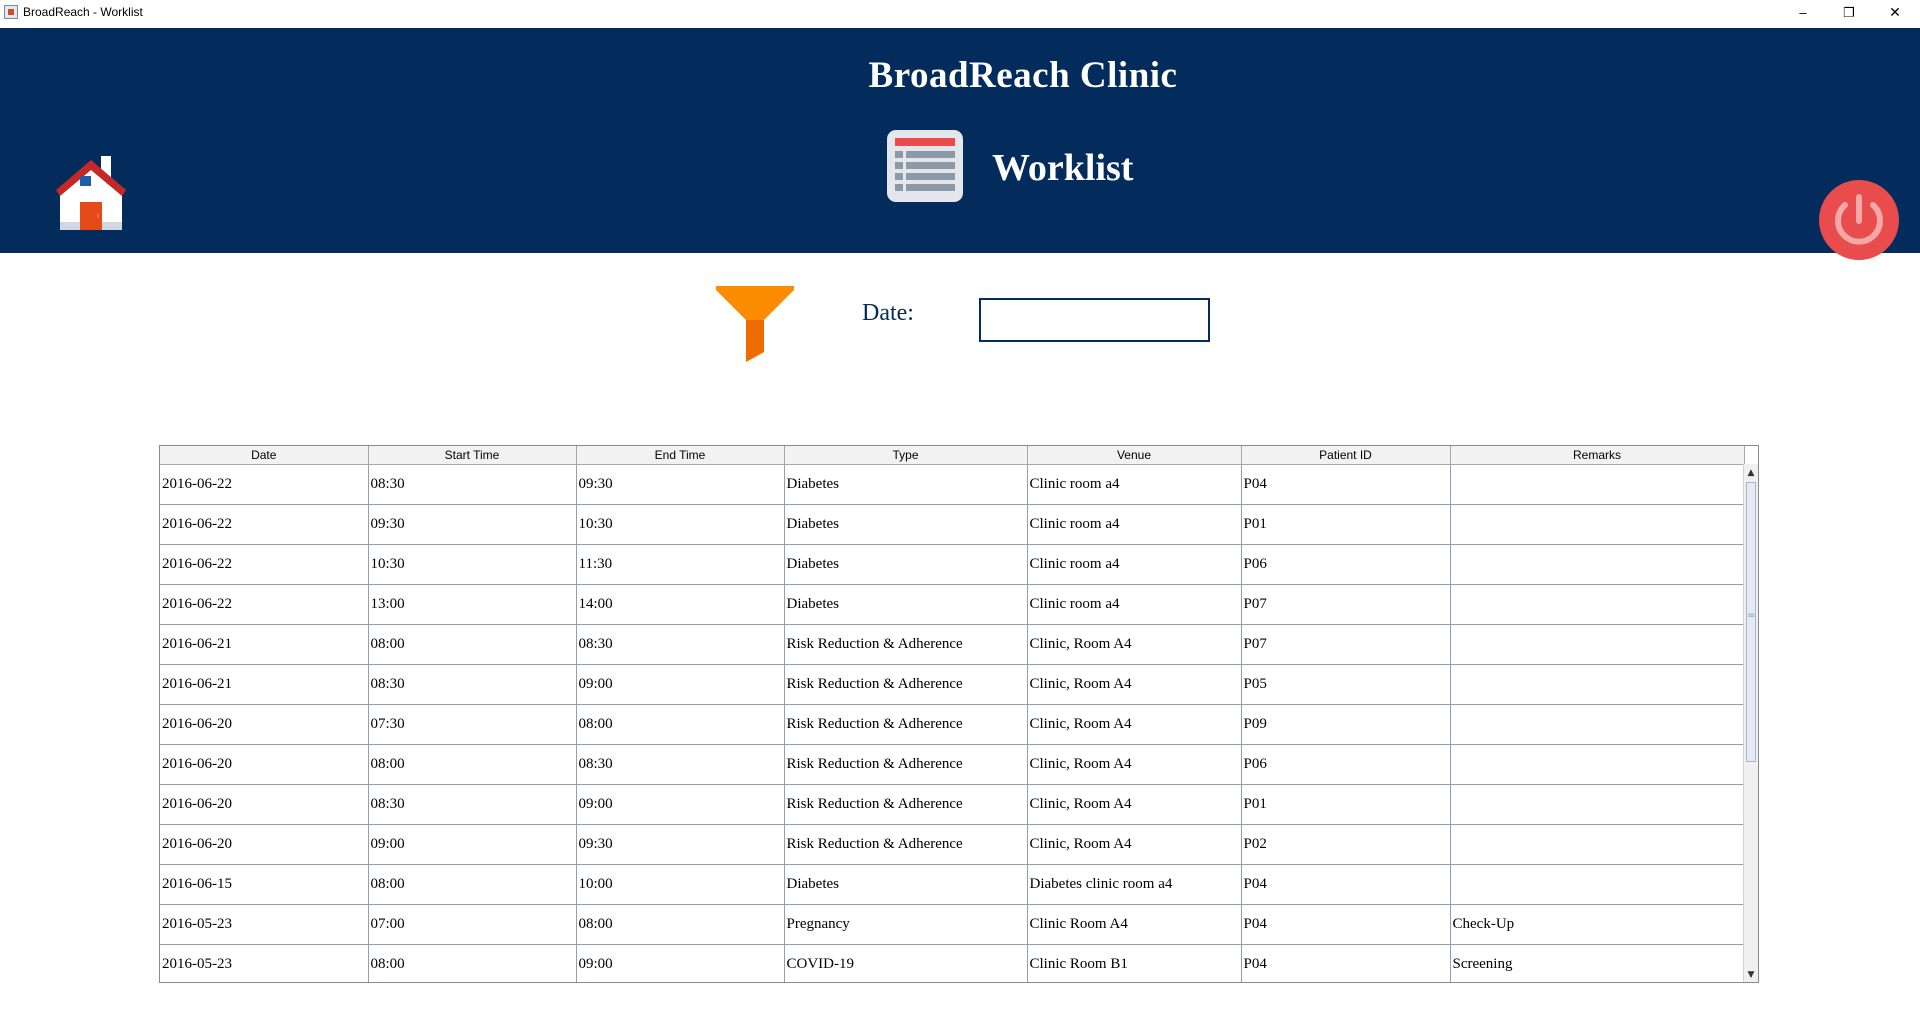 This screenshot has height=1019, width=1920. I want to click on cell-venue: Diabetes clinic room a4, so click(1134, 884).